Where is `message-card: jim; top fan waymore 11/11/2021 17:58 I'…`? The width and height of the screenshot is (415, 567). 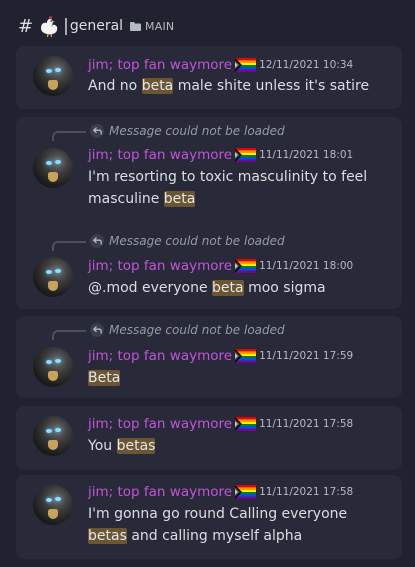 message-card: jim; top fan waymore 11/11/2021 17:58 I'… is located at coordinates (209, 517).